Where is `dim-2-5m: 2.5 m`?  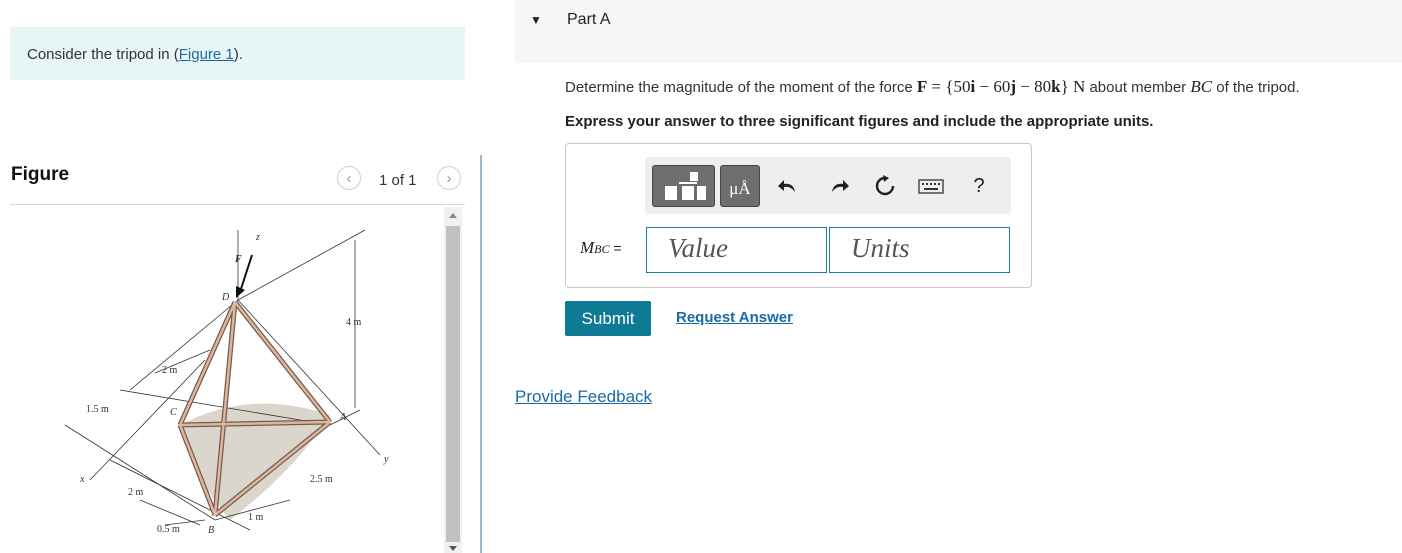
dim-2-5m: 2.5 m is located at coordinates (321, 479).